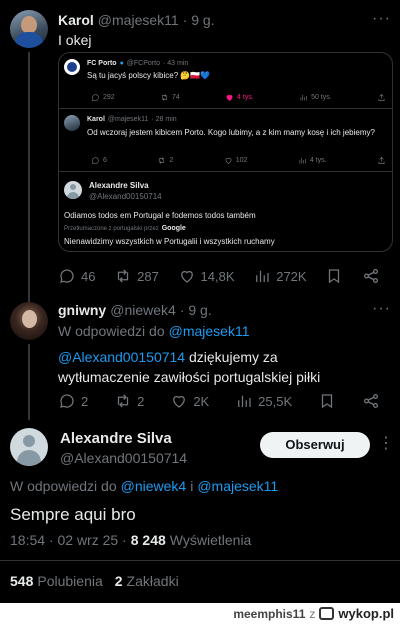 The image size is (400, 624). What do you see at coordinates (76, 20) in the screenshot?
I see `author-name: Karol` at bounding box center [76, 20].